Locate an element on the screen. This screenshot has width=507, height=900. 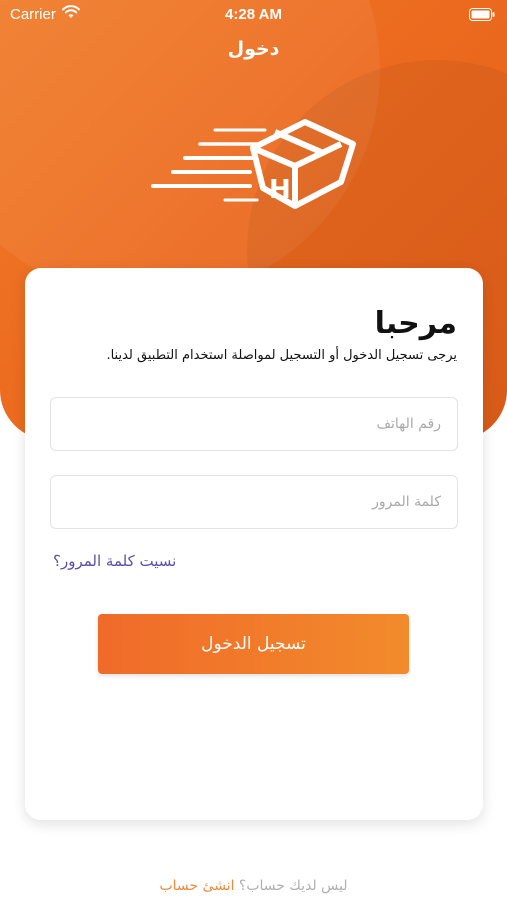
app-logo: H is located at coordinates (255, 165).